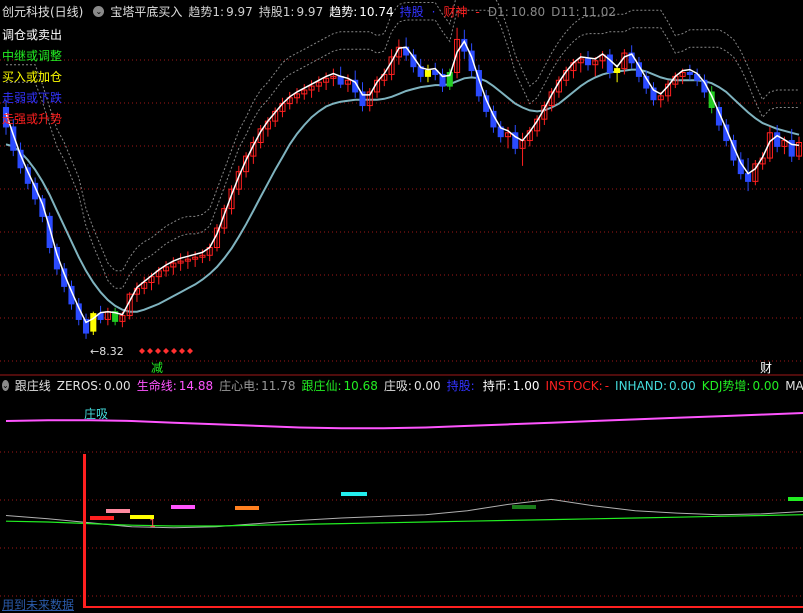  Describe the element at coordinates (526, 385) in the screenshot. I see `sub-header-item-value: 1.00` at that location.